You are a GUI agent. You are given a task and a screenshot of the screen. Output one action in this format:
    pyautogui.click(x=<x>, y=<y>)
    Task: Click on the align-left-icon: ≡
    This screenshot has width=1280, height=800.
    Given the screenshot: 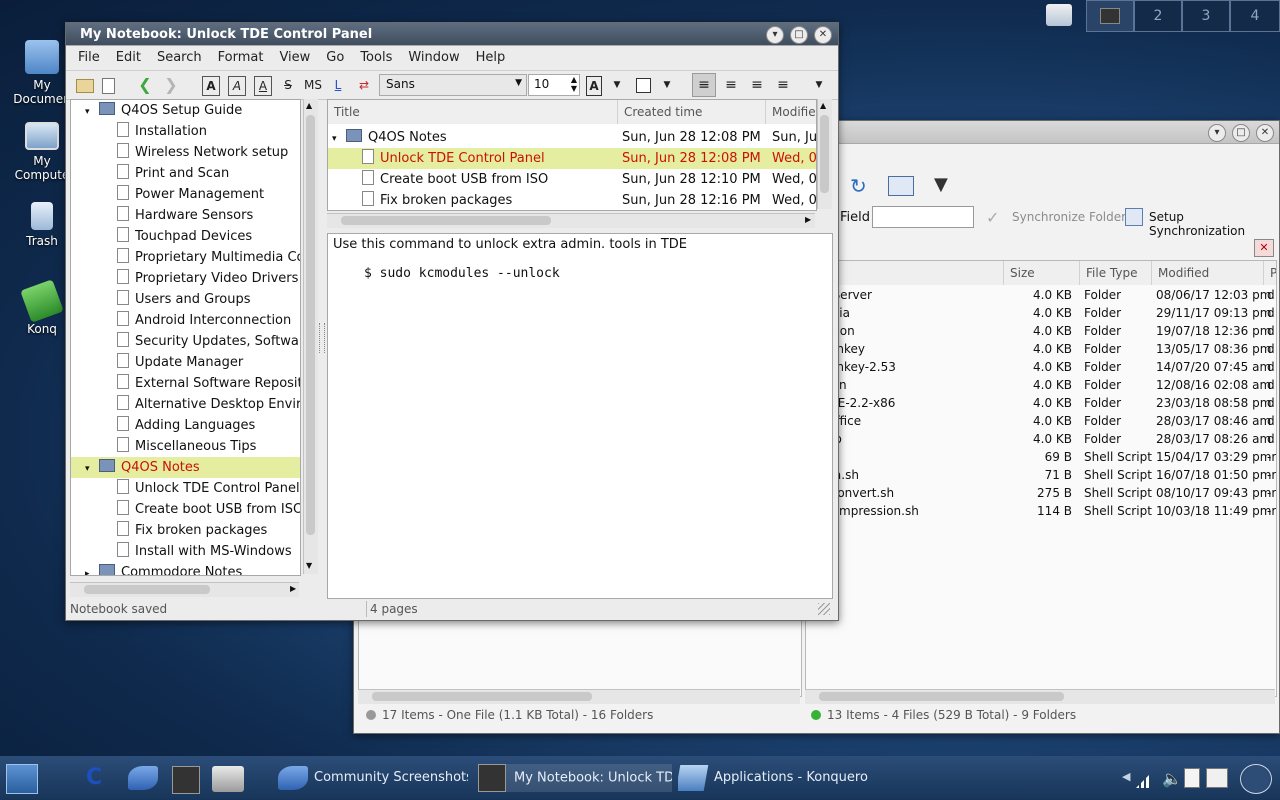 What is the action you would take?
    pyautogui.click(x=704, y=85)
    